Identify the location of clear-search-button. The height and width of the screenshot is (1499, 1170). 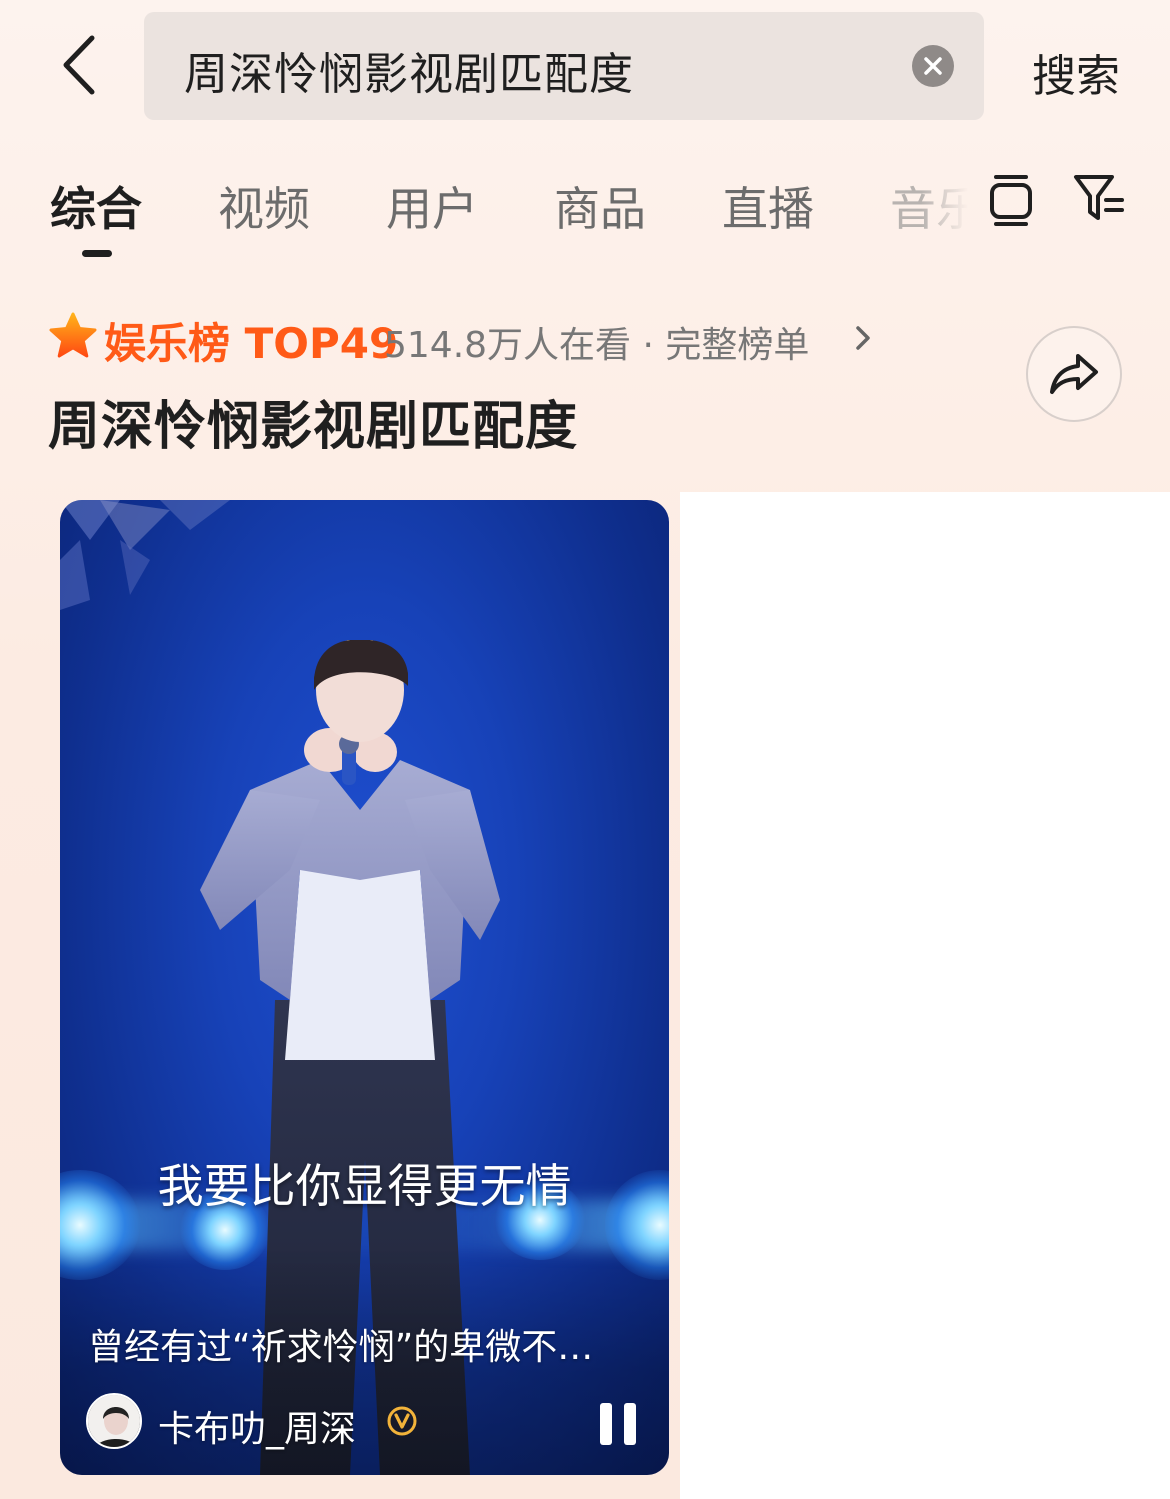
(933, 66).